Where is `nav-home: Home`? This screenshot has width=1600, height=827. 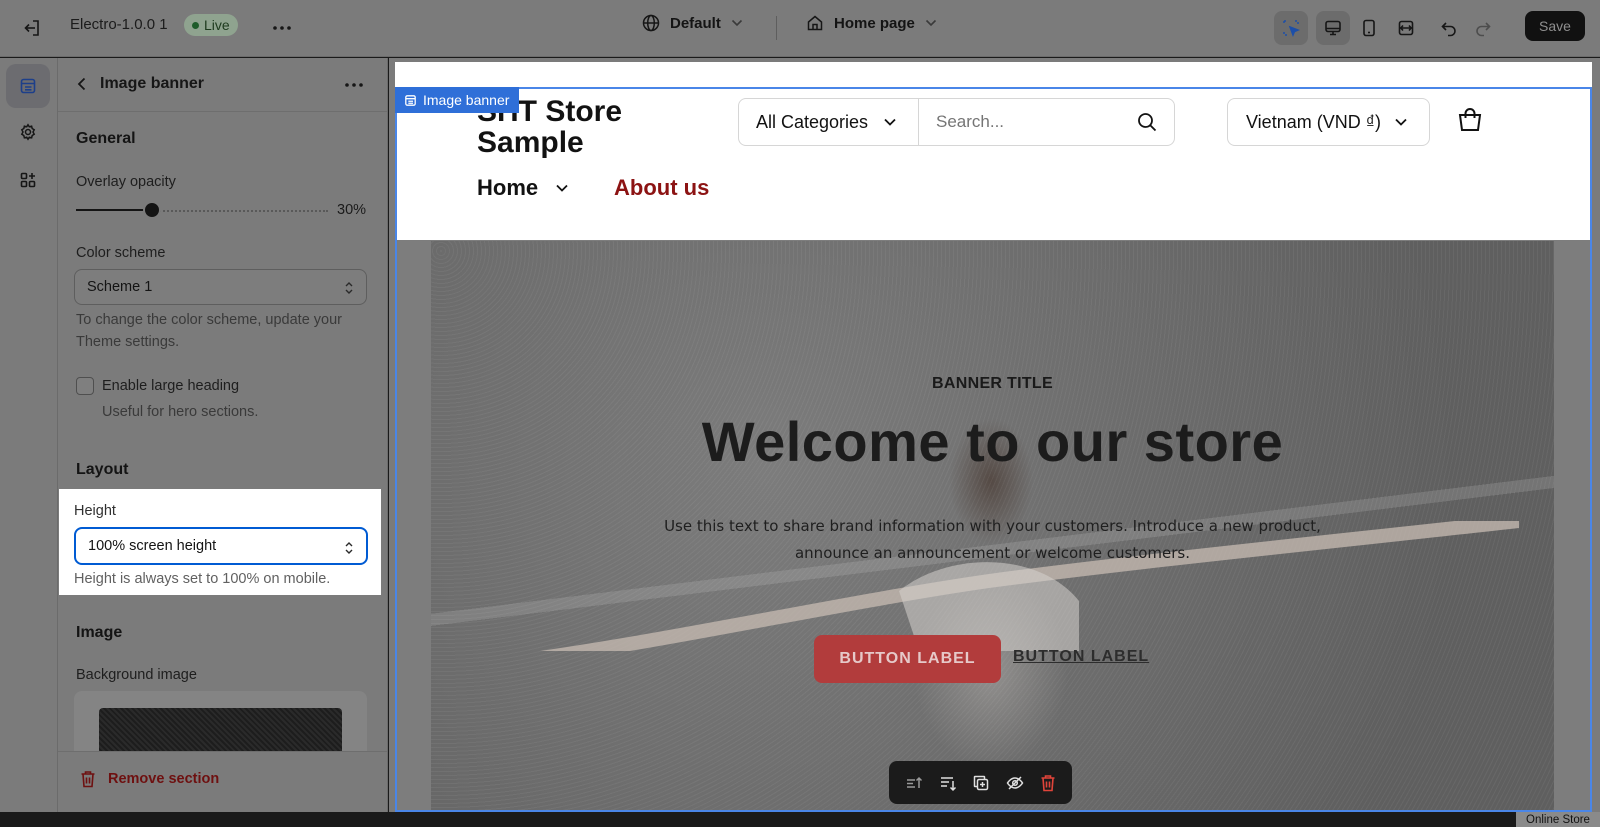
nav-home: Home is located at coordinates (523, 188).